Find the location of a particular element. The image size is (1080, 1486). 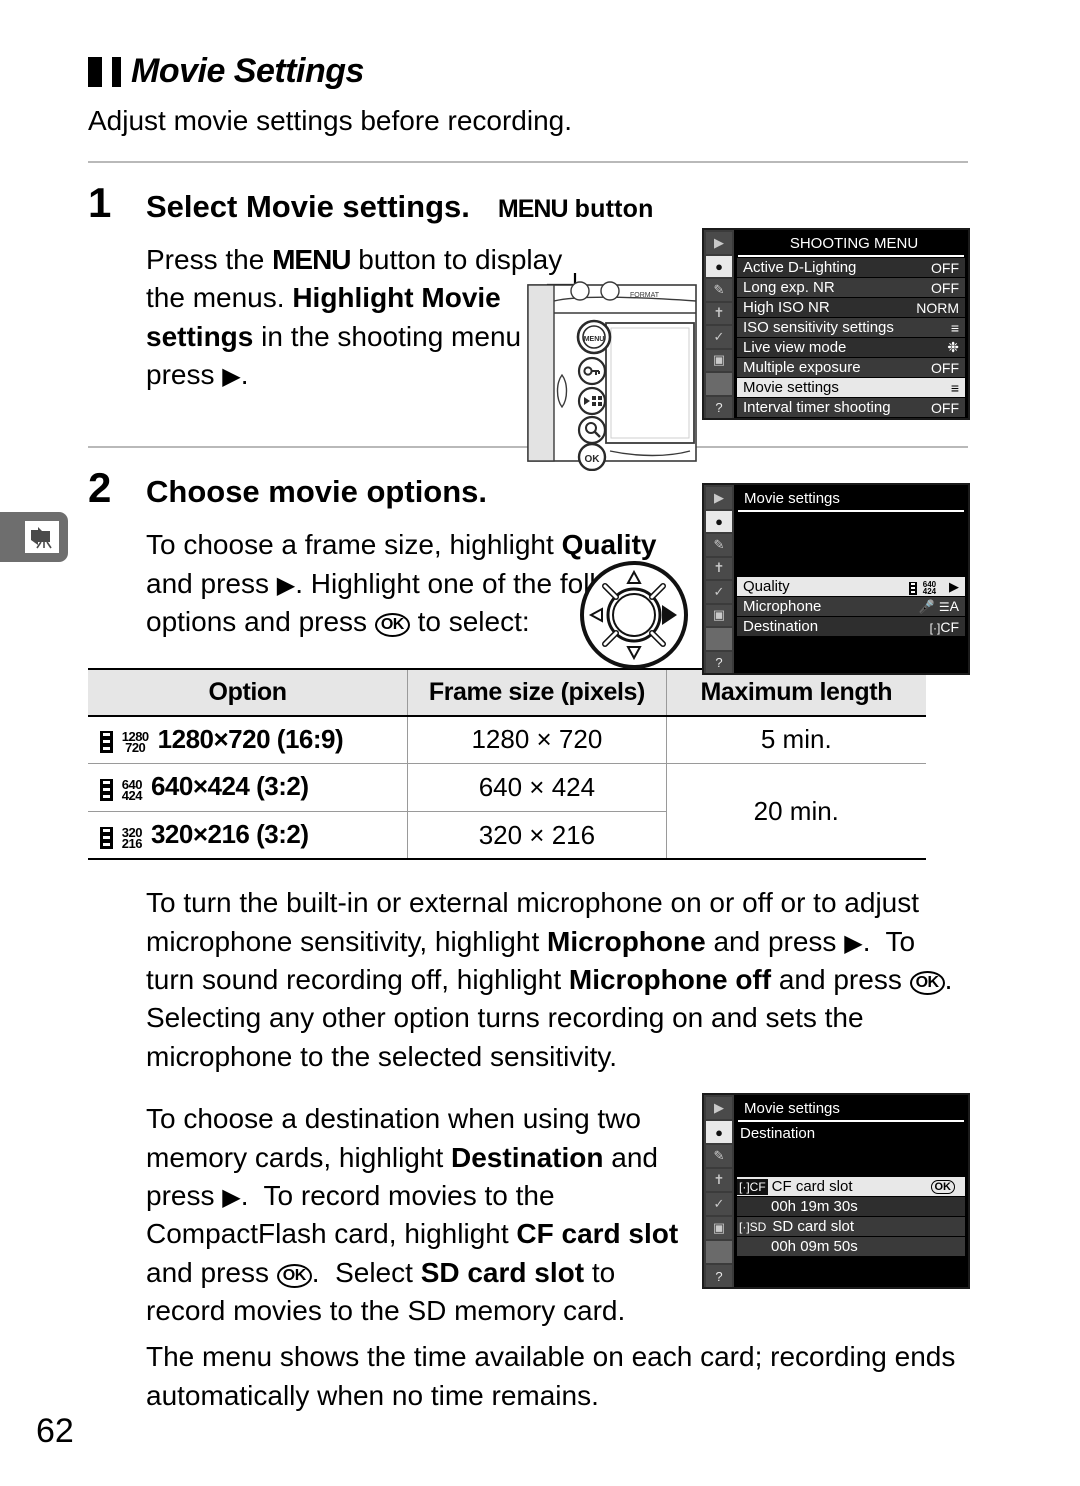

menu-row-multiple-exposure: Multiple exposure OFF is located at coordinates (851, 367).